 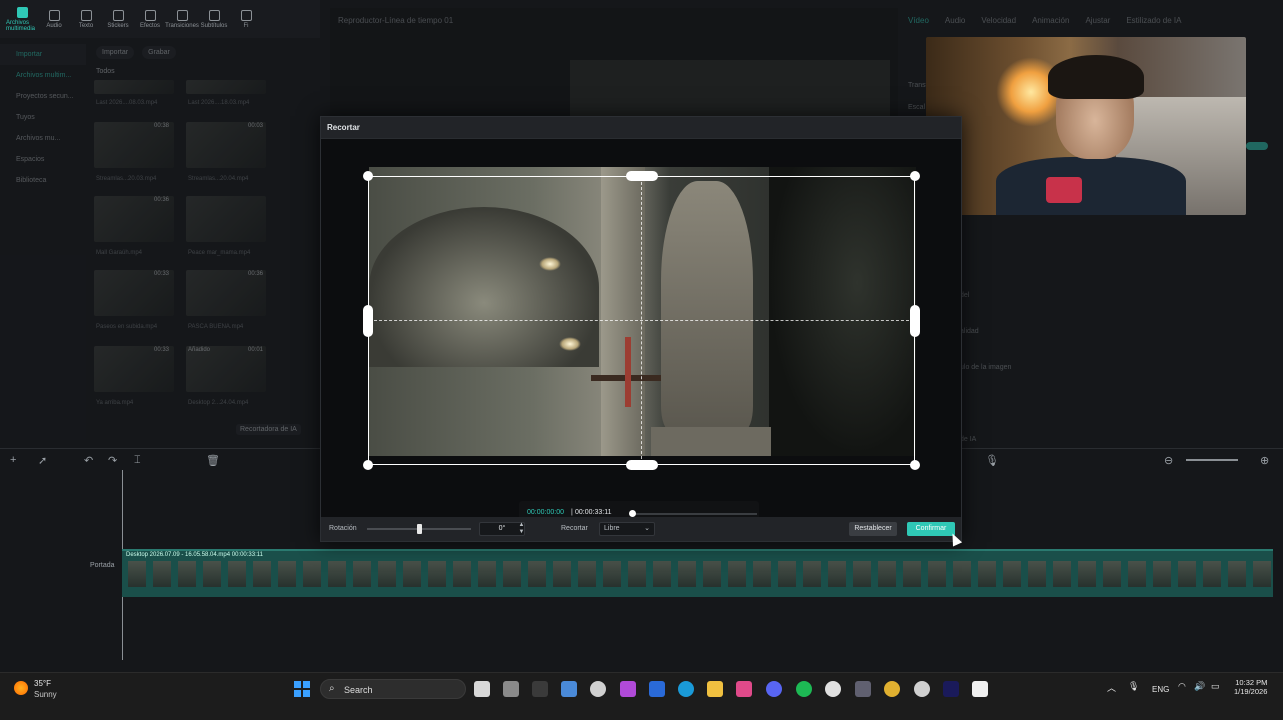 I want to click on task-view-icon, so click(x=482, y=689).